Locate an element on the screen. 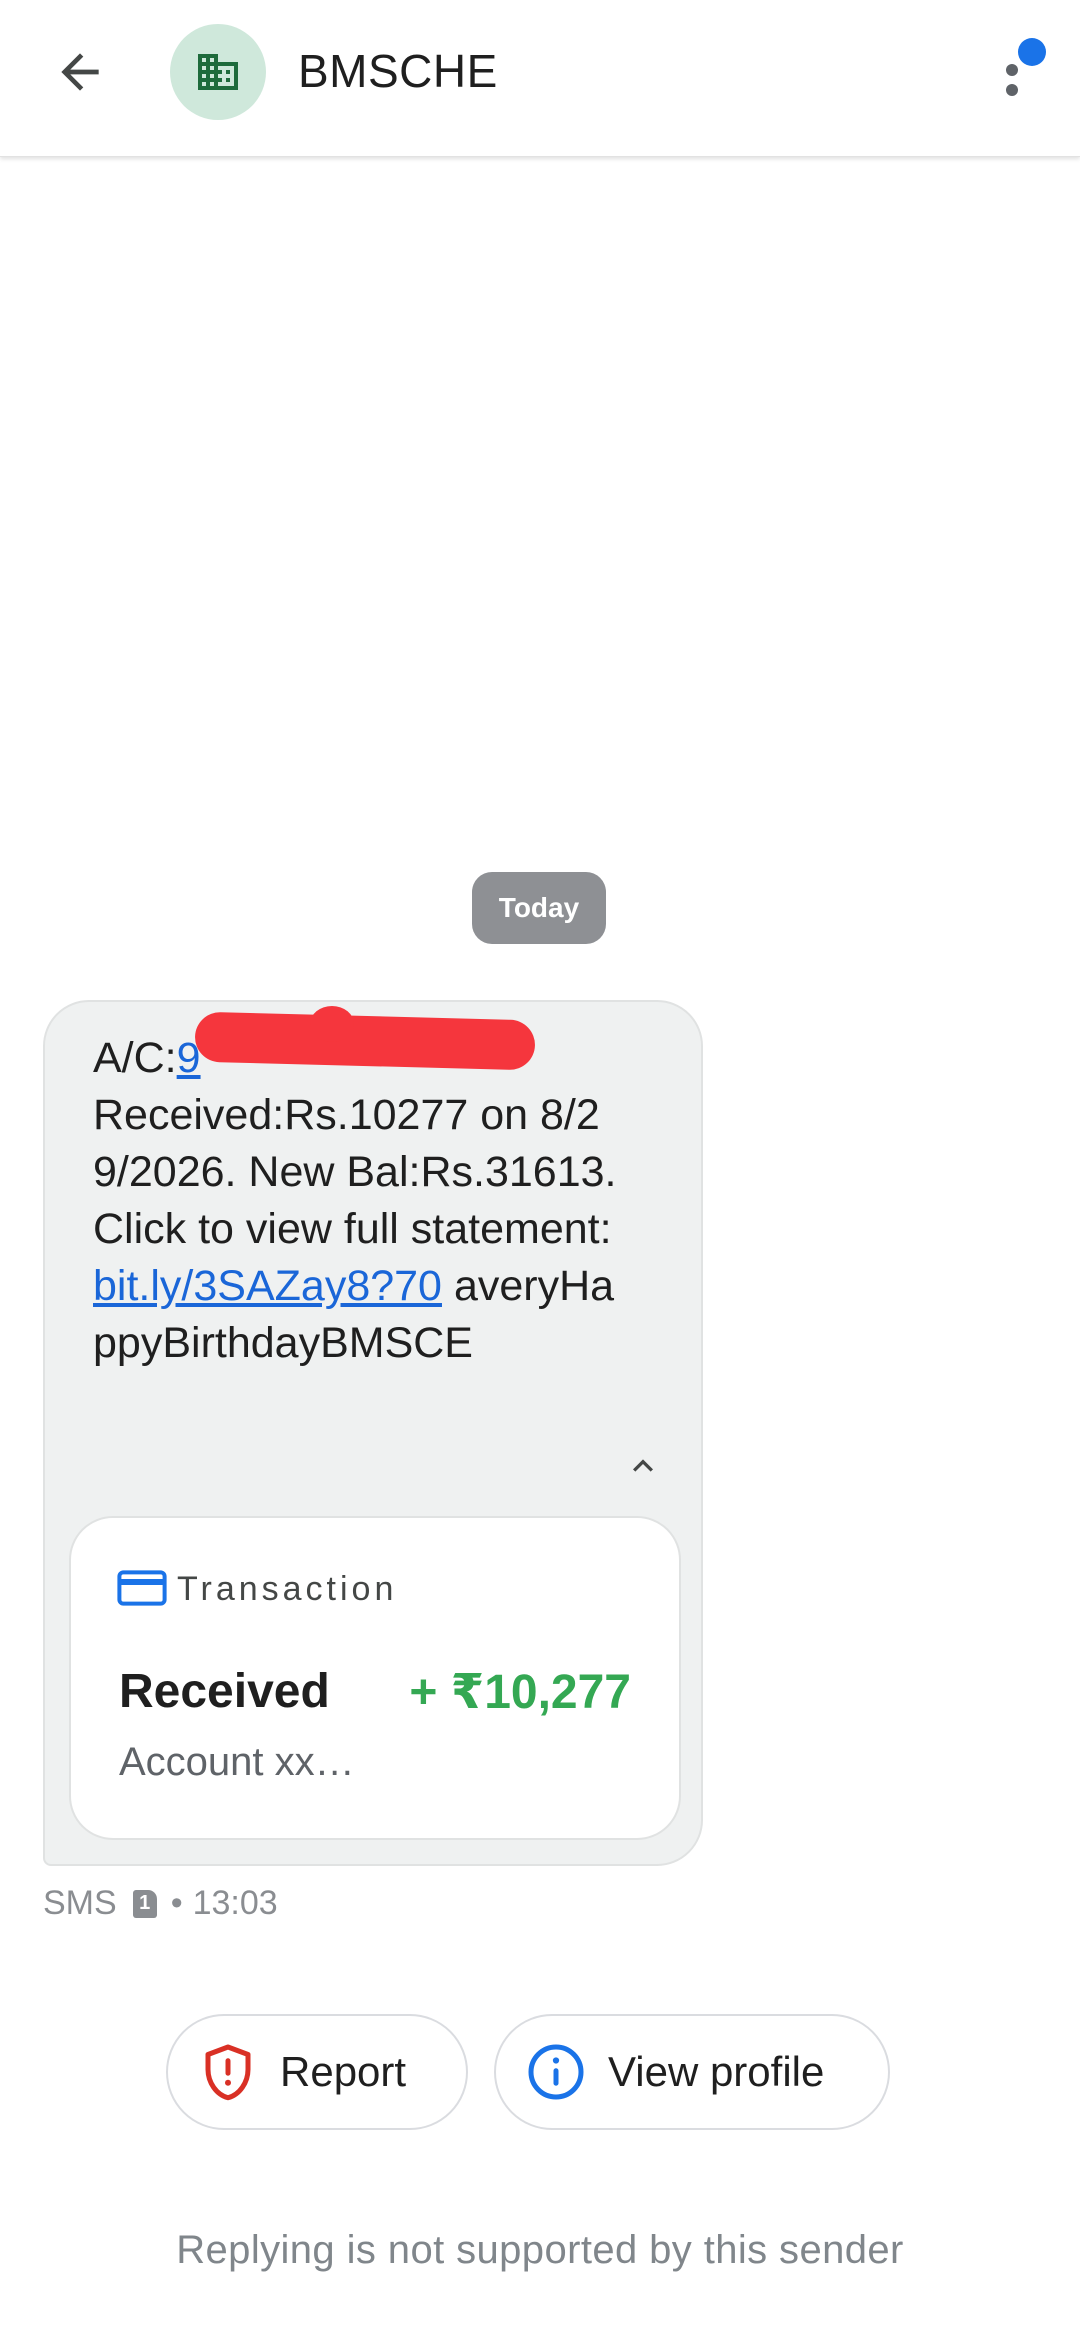 The image size is (1080, 2345). more-options-button is located at coordinates (1025, 74).